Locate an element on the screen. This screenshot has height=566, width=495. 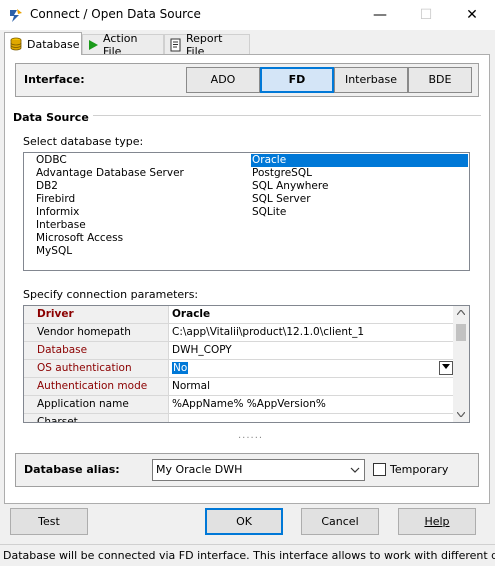
param-value: %AppName% %AppVersion% is located at coordinates (312, 404).